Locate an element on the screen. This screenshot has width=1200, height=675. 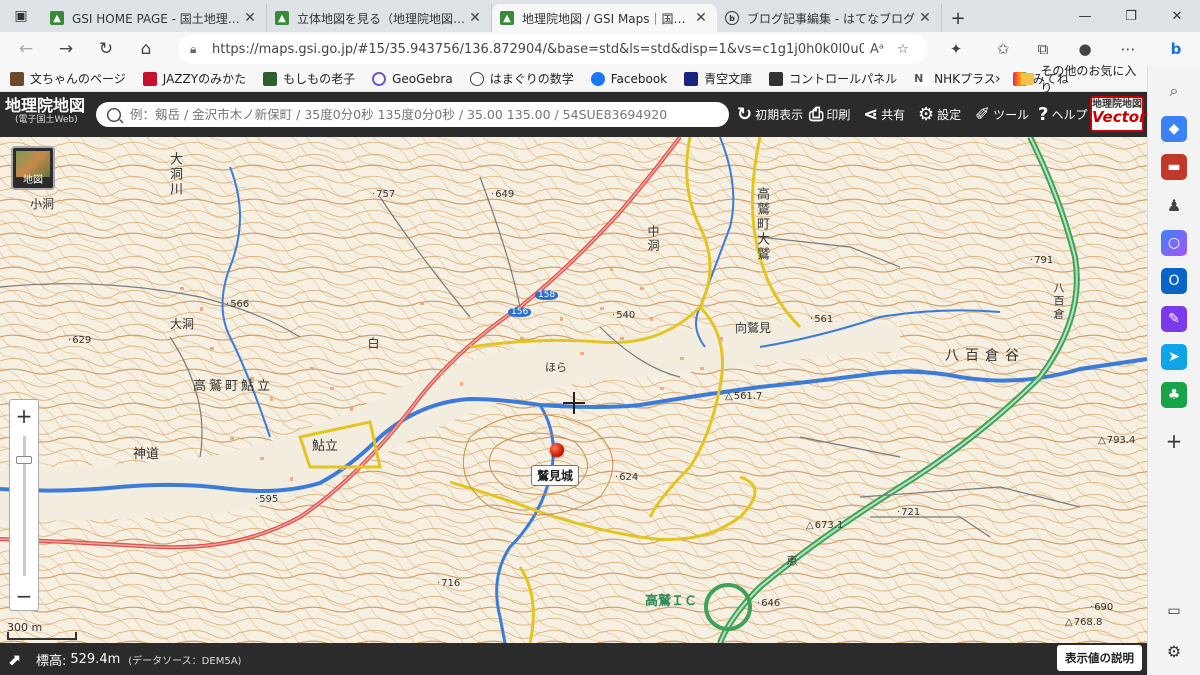
read-aloud-icon: Aᵃ is located at coordinates (877, 49).